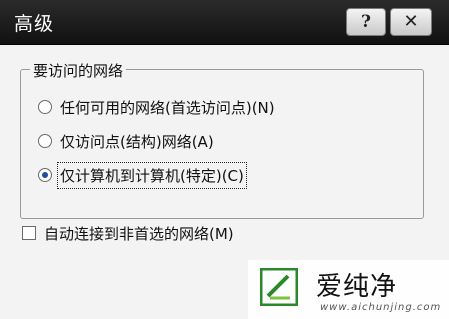 The height and width of the screenshot is (319, 449). I want to click on auto-connect-checkbox, so click(29, 233).